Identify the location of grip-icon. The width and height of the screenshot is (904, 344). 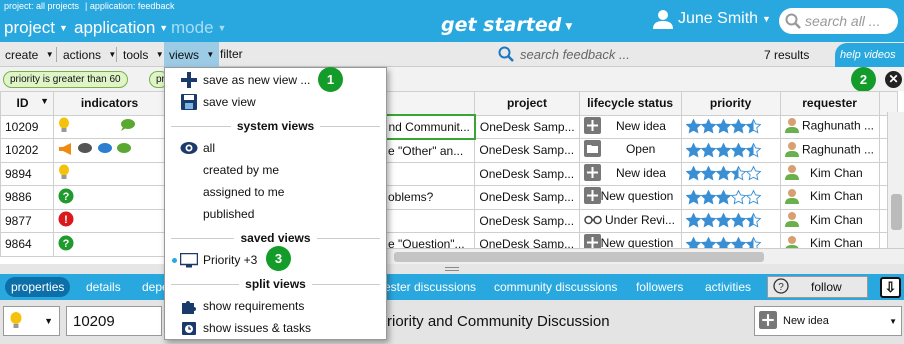
(452, 269).